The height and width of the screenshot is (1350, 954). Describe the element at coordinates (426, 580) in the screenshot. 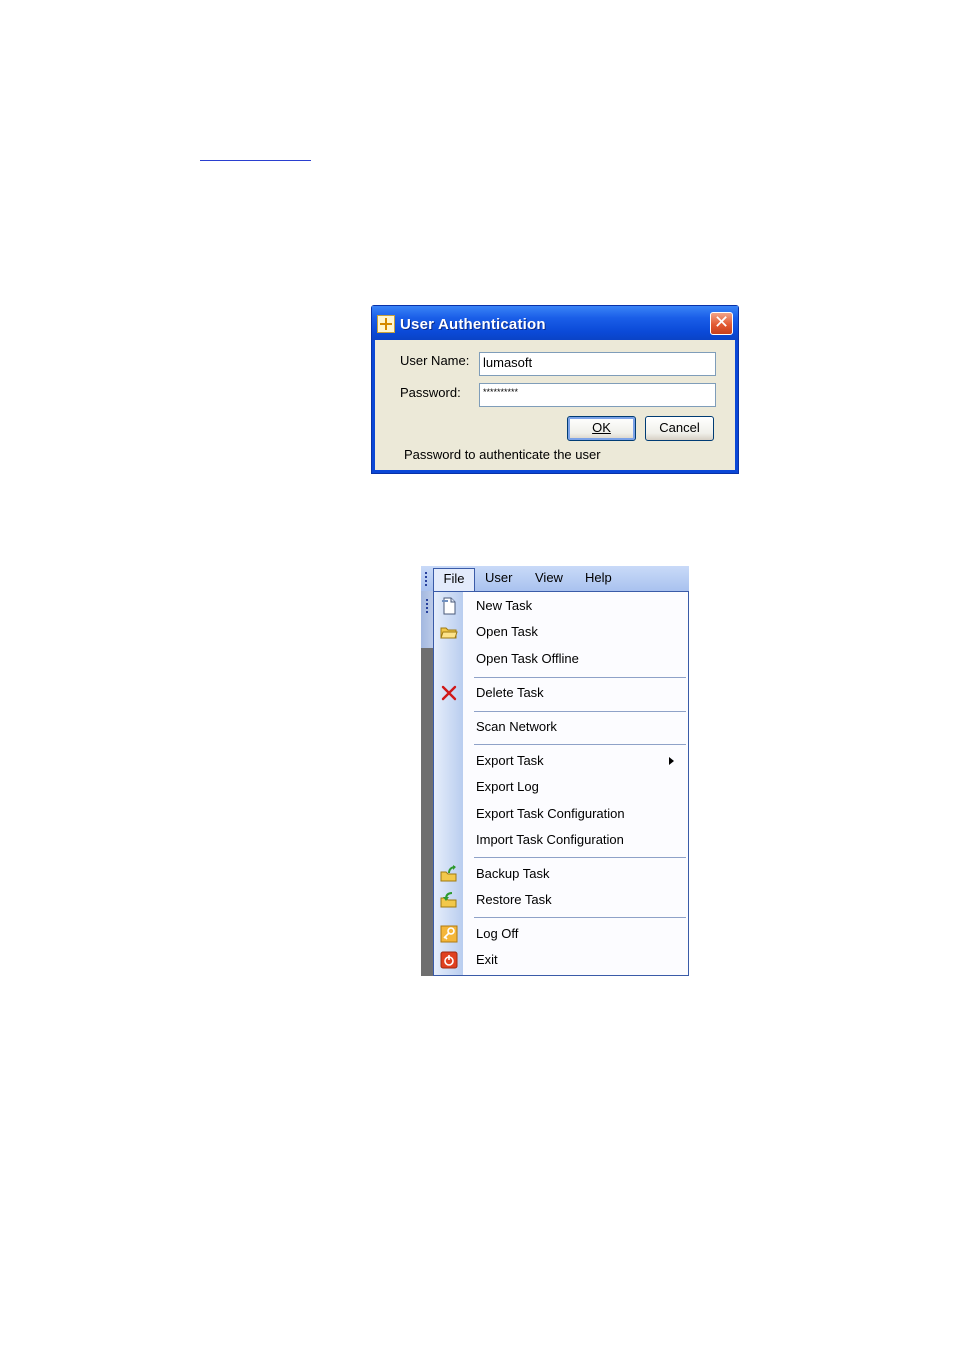

I see `menubar-grip` at that location.